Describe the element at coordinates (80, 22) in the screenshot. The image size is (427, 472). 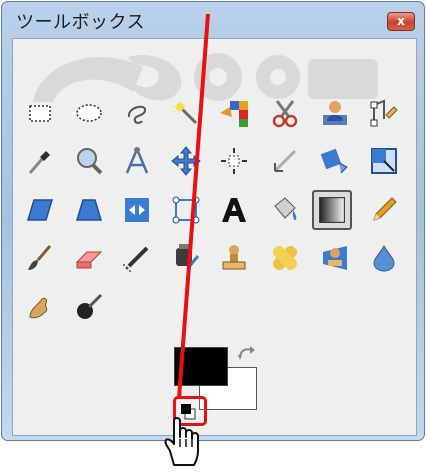
I see `window-title: ツールボックス` at that location.